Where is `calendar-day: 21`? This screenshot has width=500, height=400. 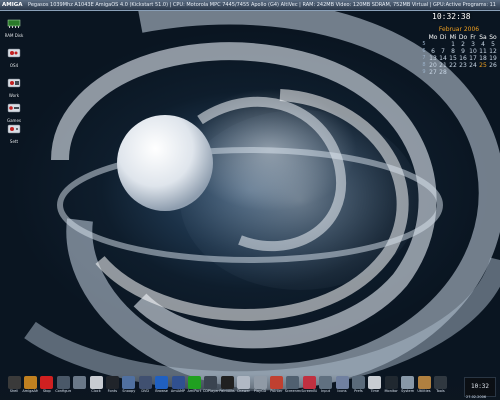
calendar-day: 21 is located at coordinates (443, 65).